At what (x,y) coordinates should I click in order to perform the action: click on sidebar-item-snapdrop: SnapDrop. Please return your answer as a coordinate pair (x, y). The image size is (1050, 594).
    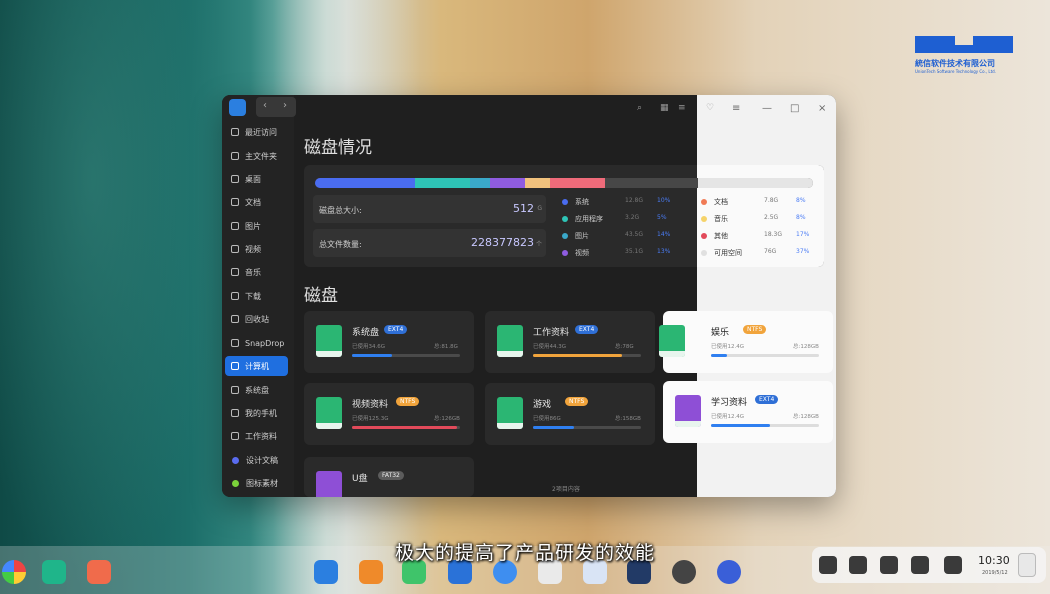
    Looking at the image, I should click on (256, 343).